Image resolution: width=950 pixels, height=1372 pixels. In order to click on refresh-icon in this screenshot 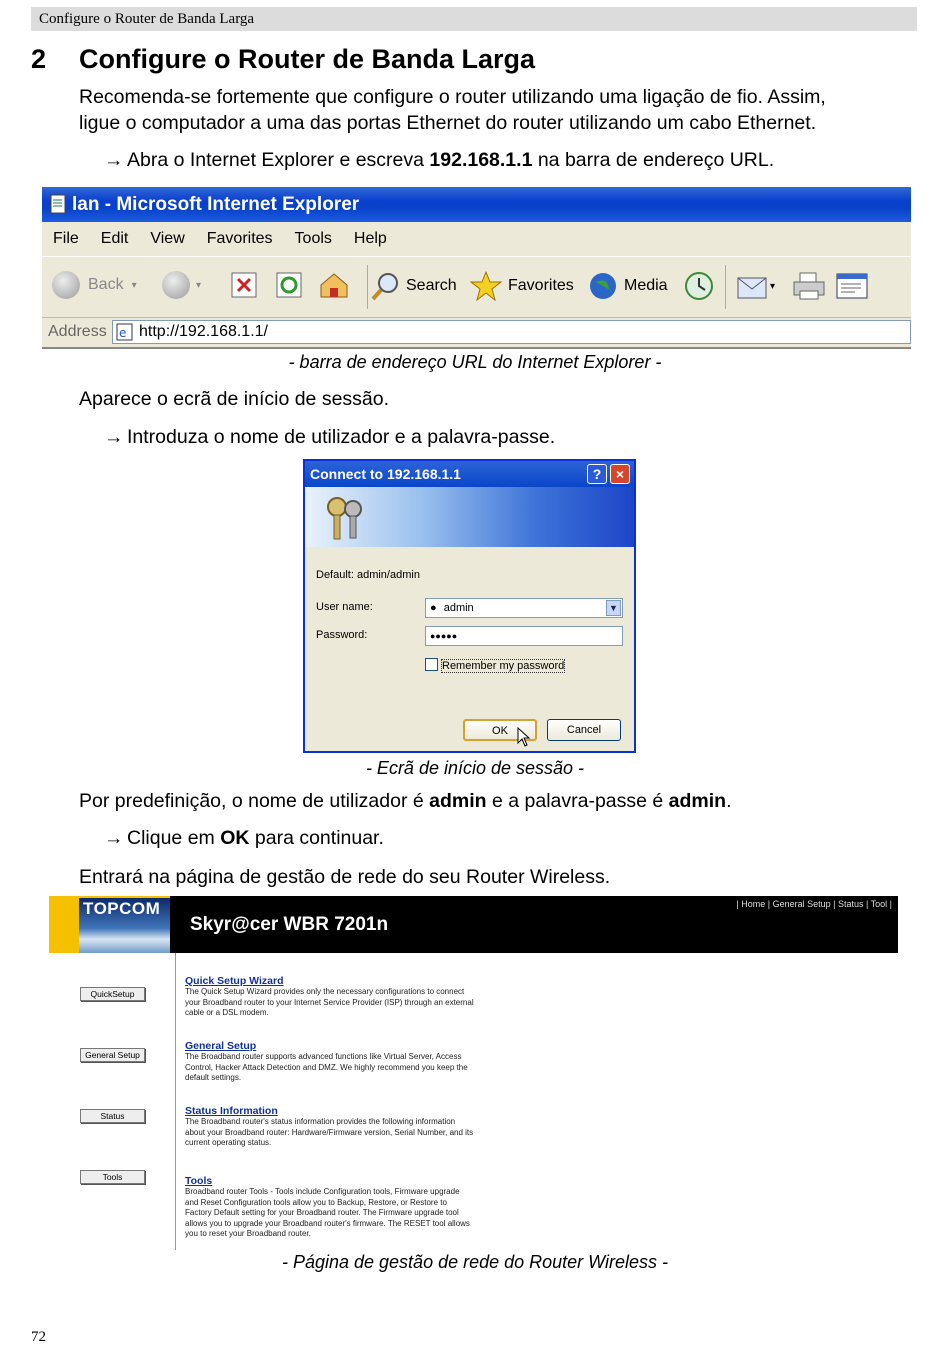, I will do `click(289, 285)`.